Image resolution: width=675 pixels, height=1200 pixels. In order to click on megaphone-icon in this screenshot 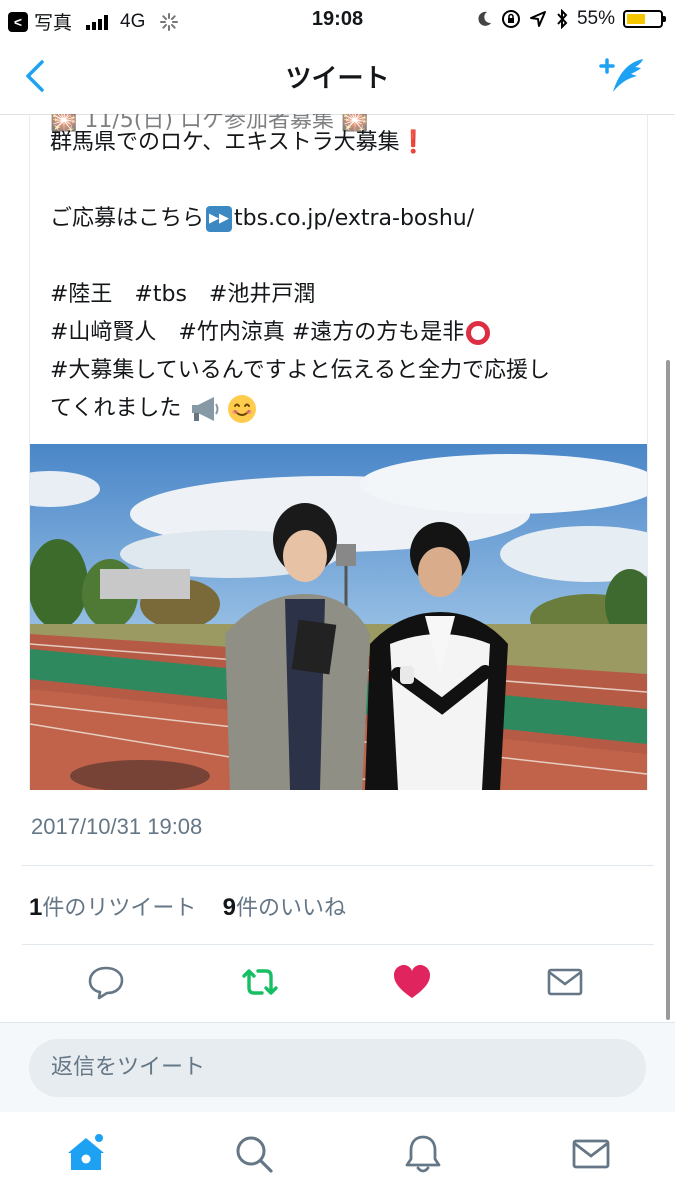, I will do `click(205, 409)`.